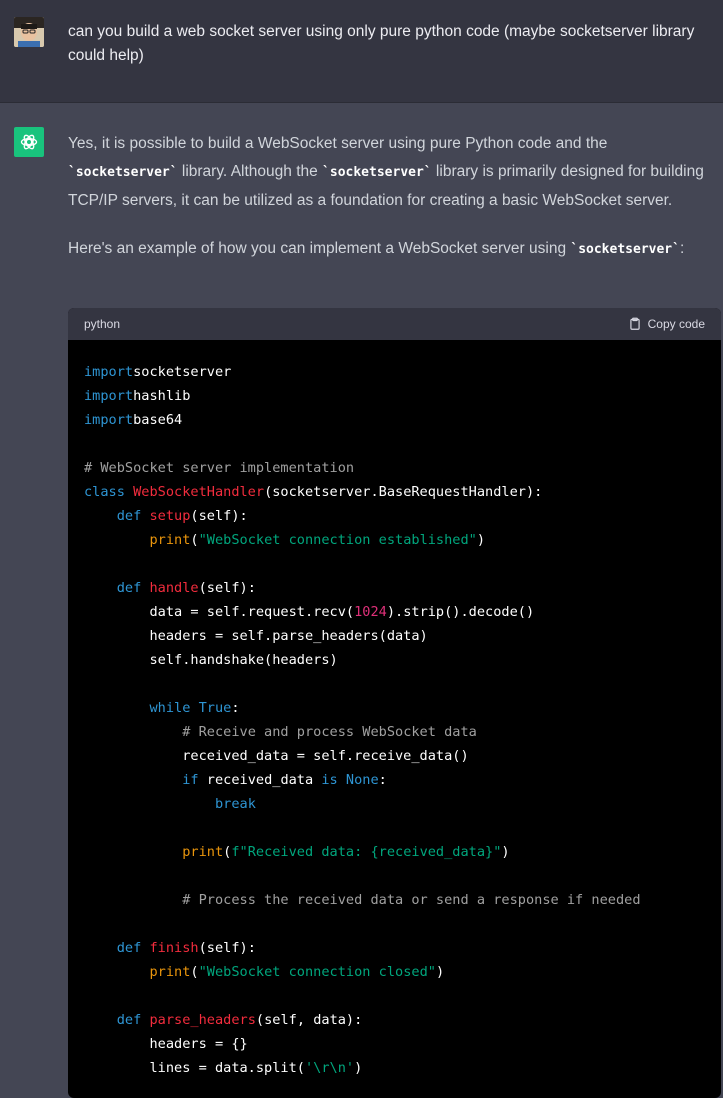  I want to click on code-line: print("WebSocket connection closed"), so click(394, 972).